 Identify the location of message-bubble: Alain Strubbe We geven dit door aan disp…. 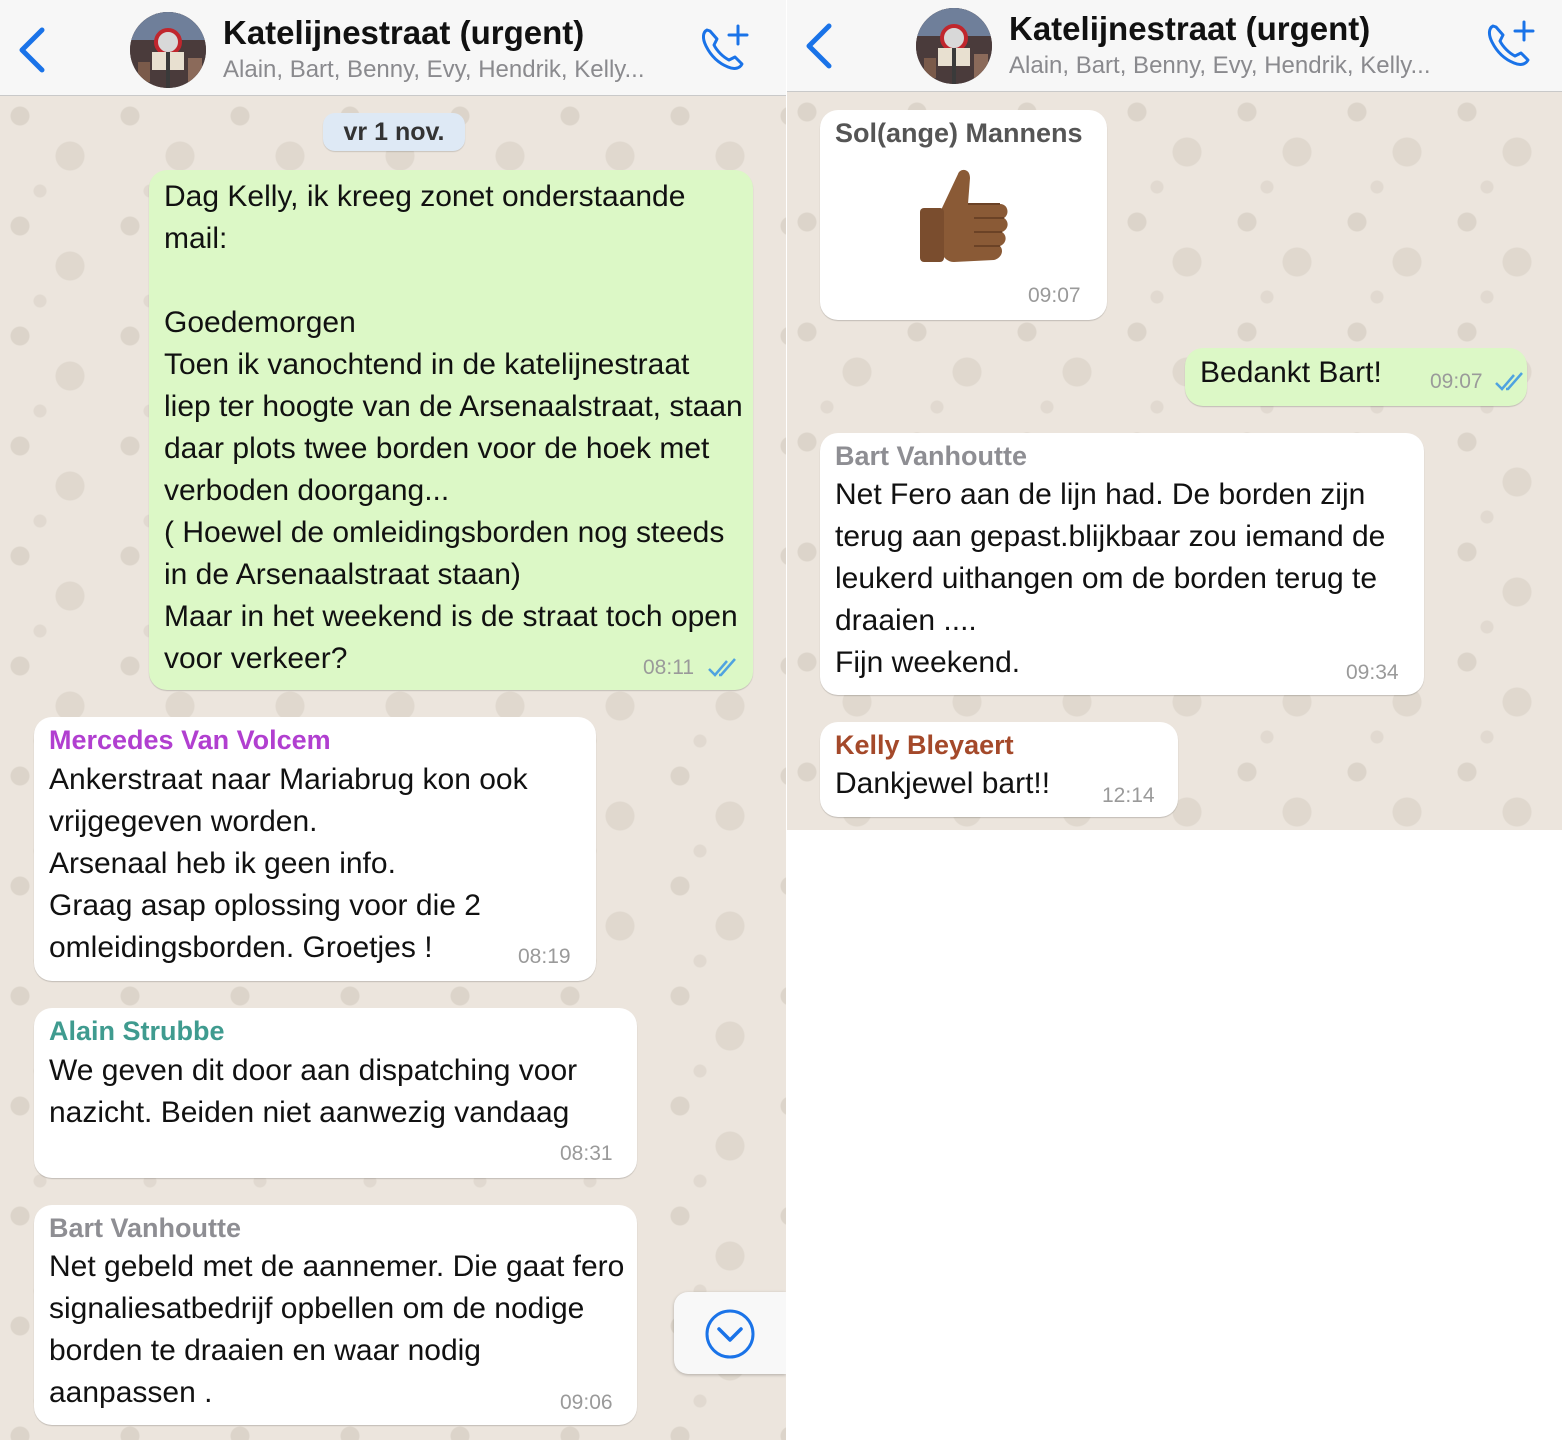
(335, 1093).